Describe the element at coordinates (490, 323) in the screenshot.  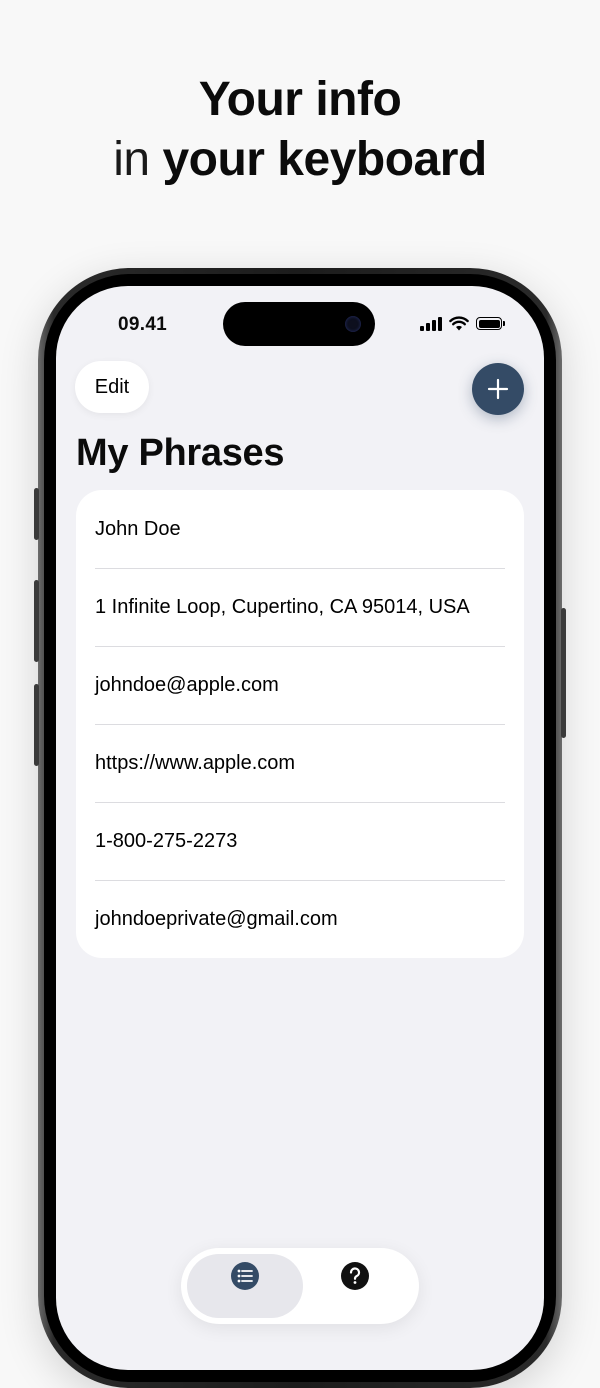
I see `battery-icon` at that location.